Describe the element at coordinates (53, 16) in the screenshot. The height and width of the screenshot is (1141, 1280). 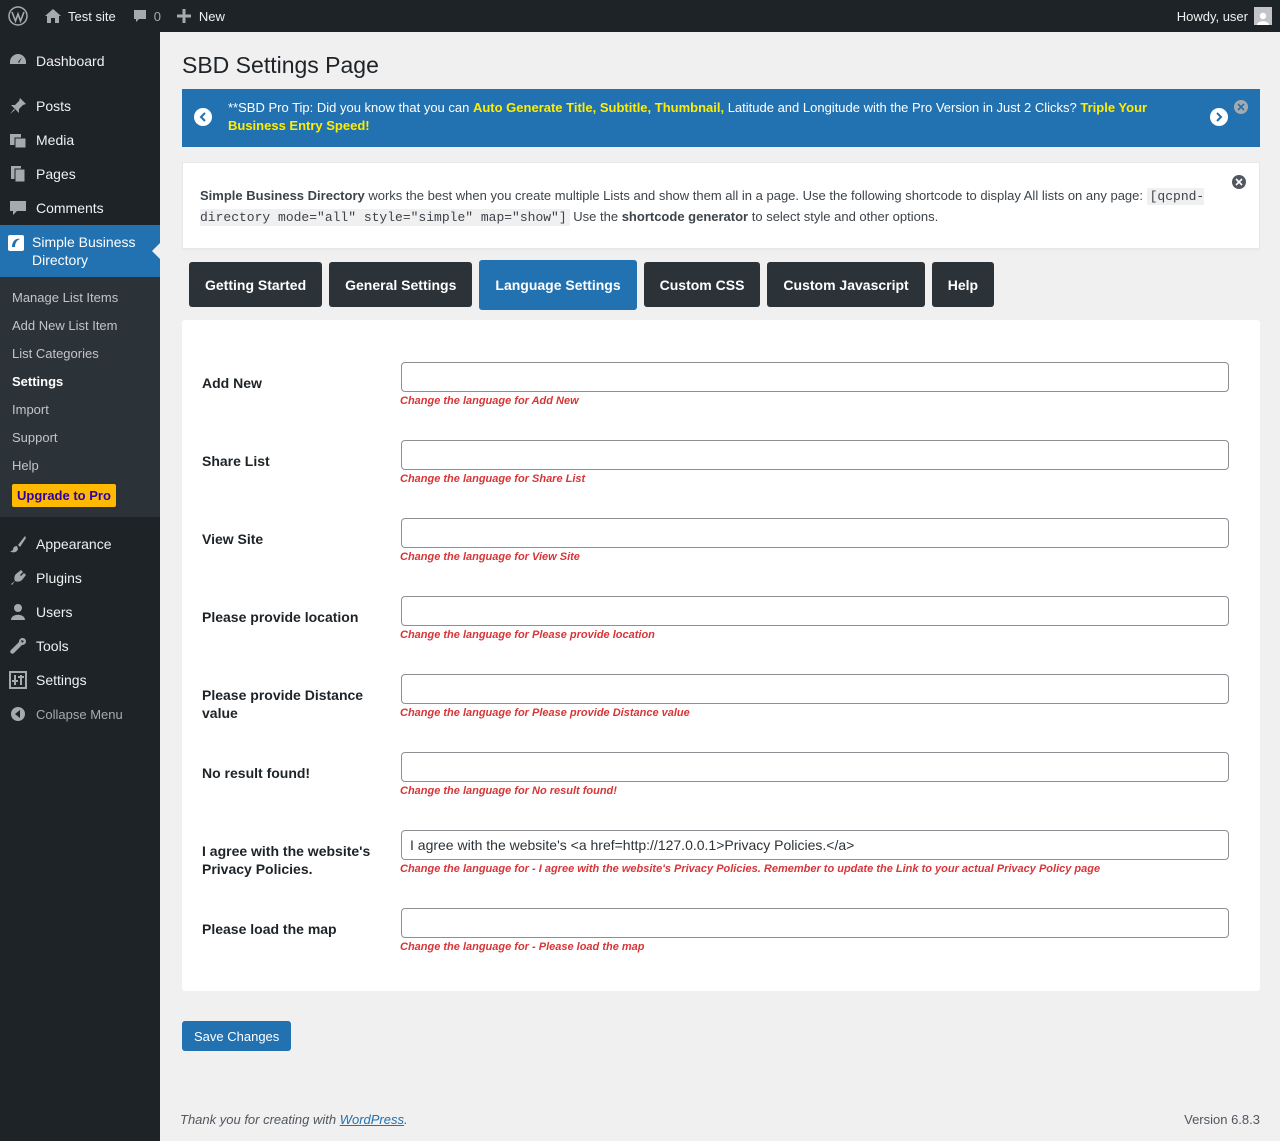
I see `home-icon` at that location.